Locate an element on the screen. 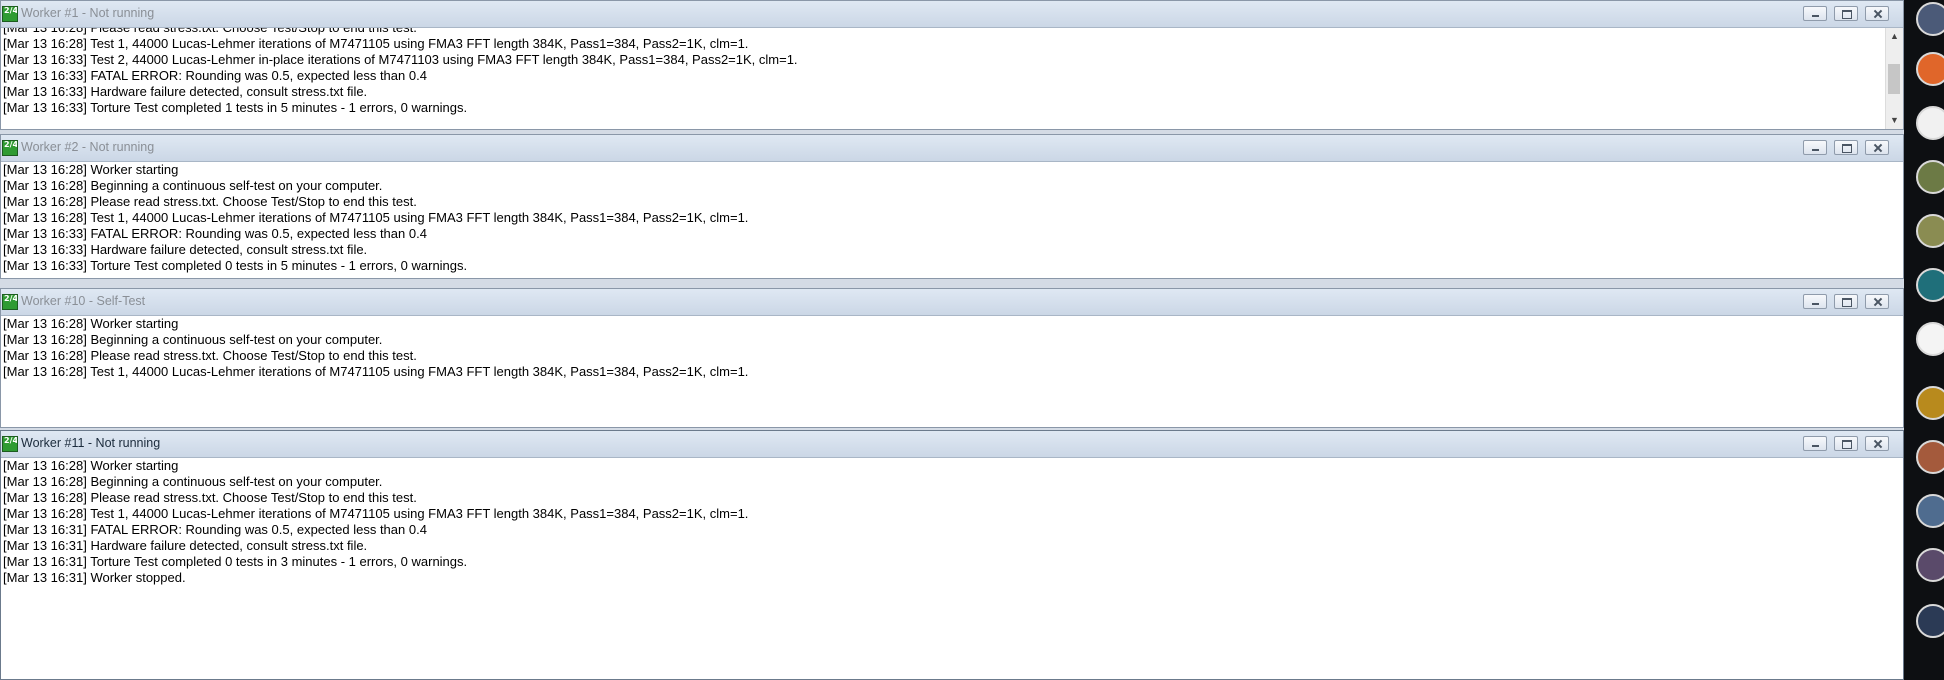 This screenshot has height=680, width=1944. window-title: Worker #2 - Not running is located at coordinates (88, 147).